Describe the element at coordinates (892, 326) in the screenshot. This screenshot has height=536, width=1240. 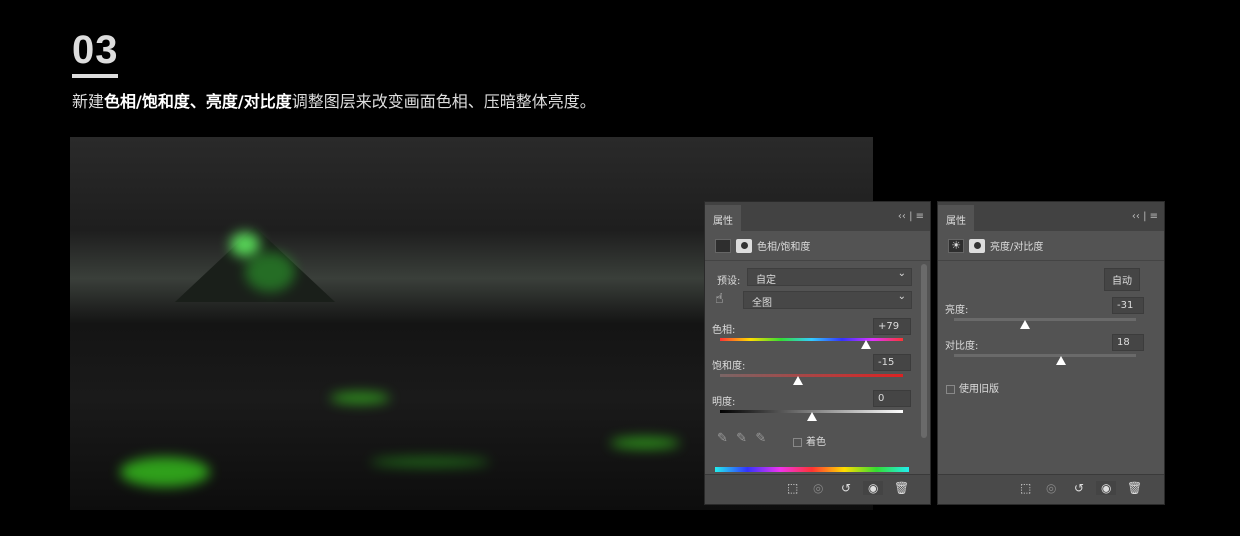
I see `hue-input: +79` at that location.